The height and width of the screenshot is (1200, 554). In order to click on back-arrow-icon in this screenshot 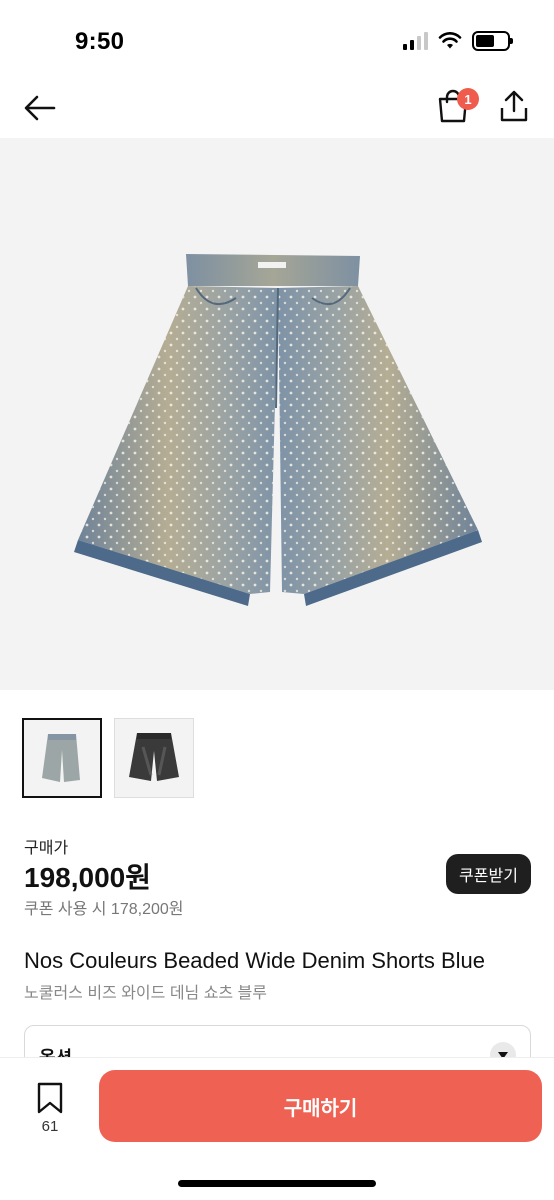, I will do `click(40, 108)`.